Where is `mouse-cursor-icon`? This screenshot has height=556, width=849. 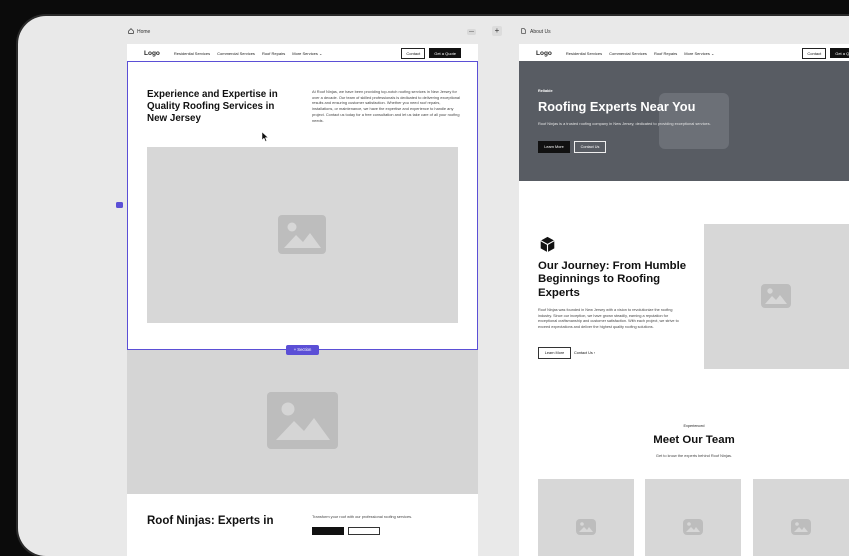 mouse-cursor-icon is located at coordinates (265, 138).